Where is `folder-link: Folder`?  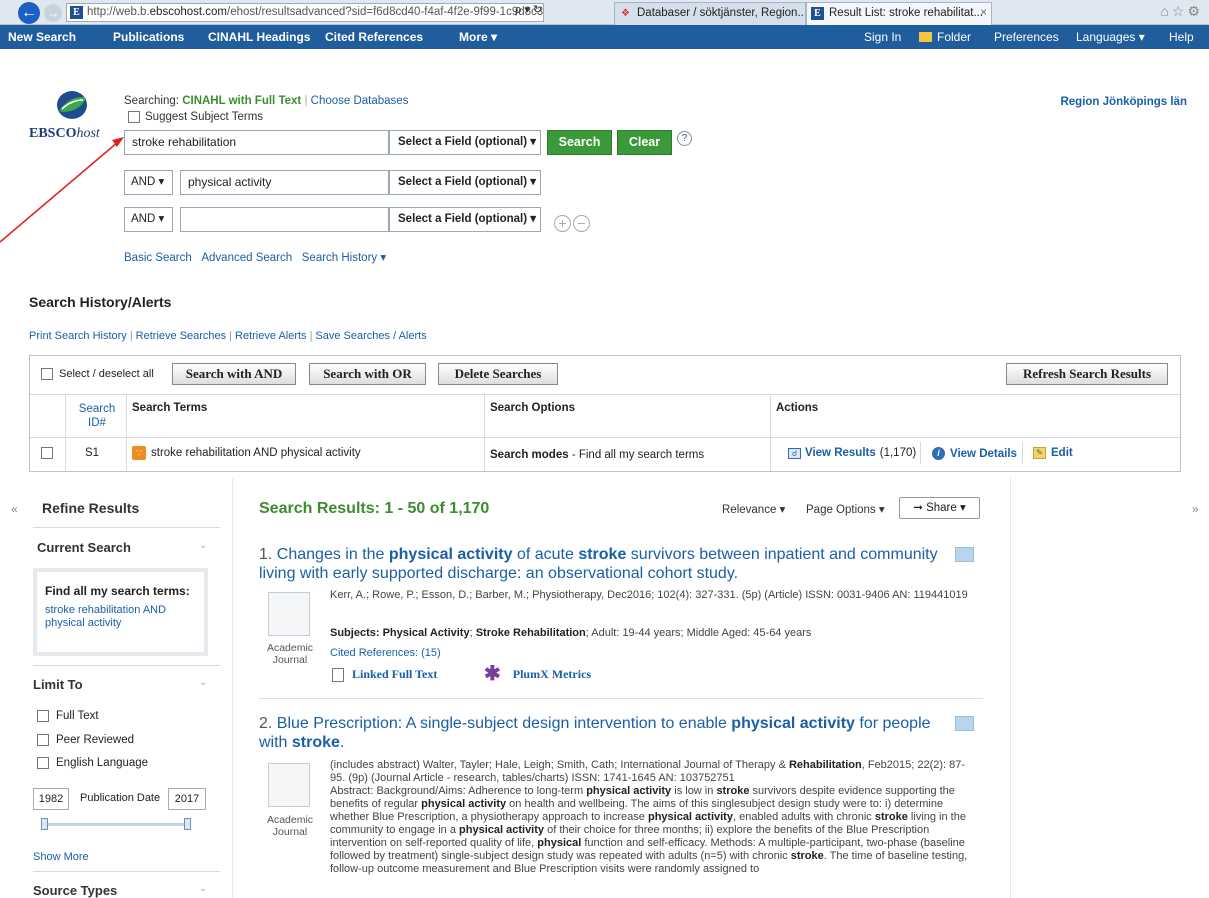
folder-link: Folder is located at coordinates (945, 37).